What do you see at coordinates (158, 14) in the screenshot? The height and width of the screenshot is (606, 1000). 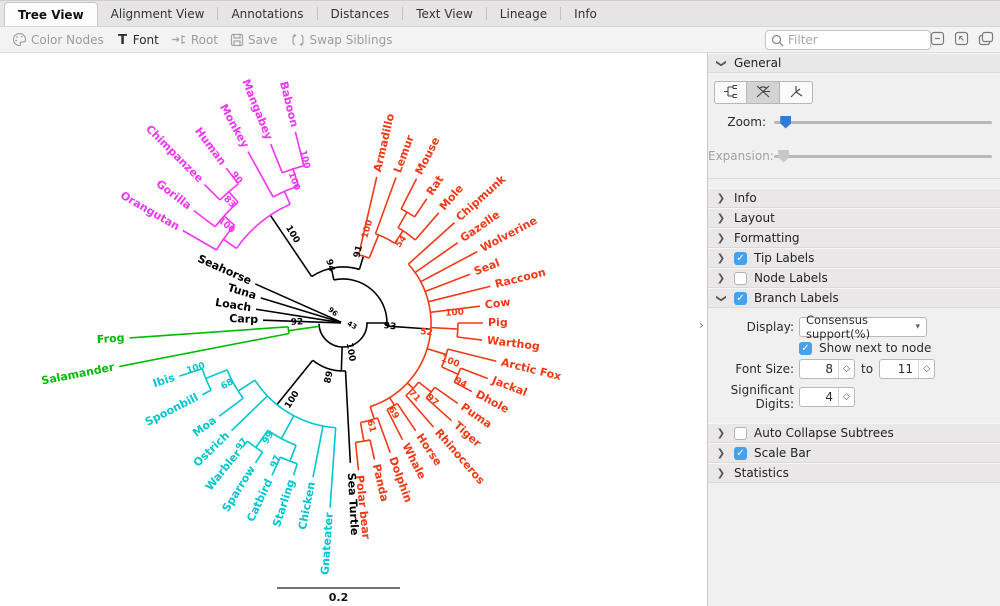 I see `tab-alignment-view: Alignment View` at bounding box center [158, 14].